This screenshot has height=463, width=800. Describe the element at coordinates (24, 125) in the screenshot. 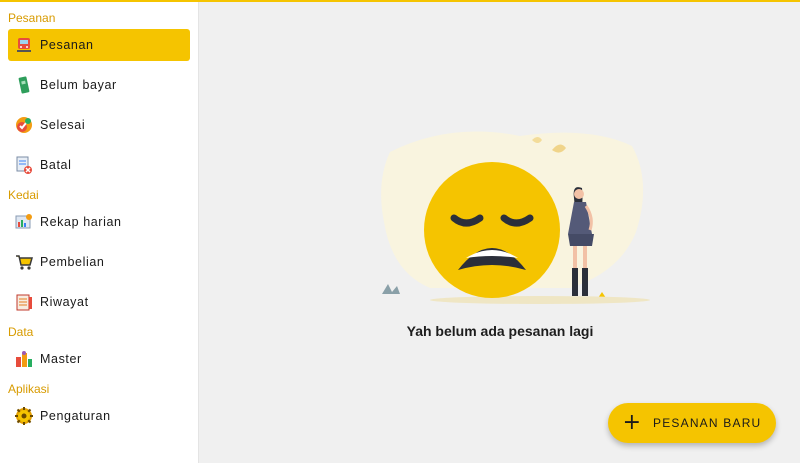

I see `check-badge-icon` at that location.